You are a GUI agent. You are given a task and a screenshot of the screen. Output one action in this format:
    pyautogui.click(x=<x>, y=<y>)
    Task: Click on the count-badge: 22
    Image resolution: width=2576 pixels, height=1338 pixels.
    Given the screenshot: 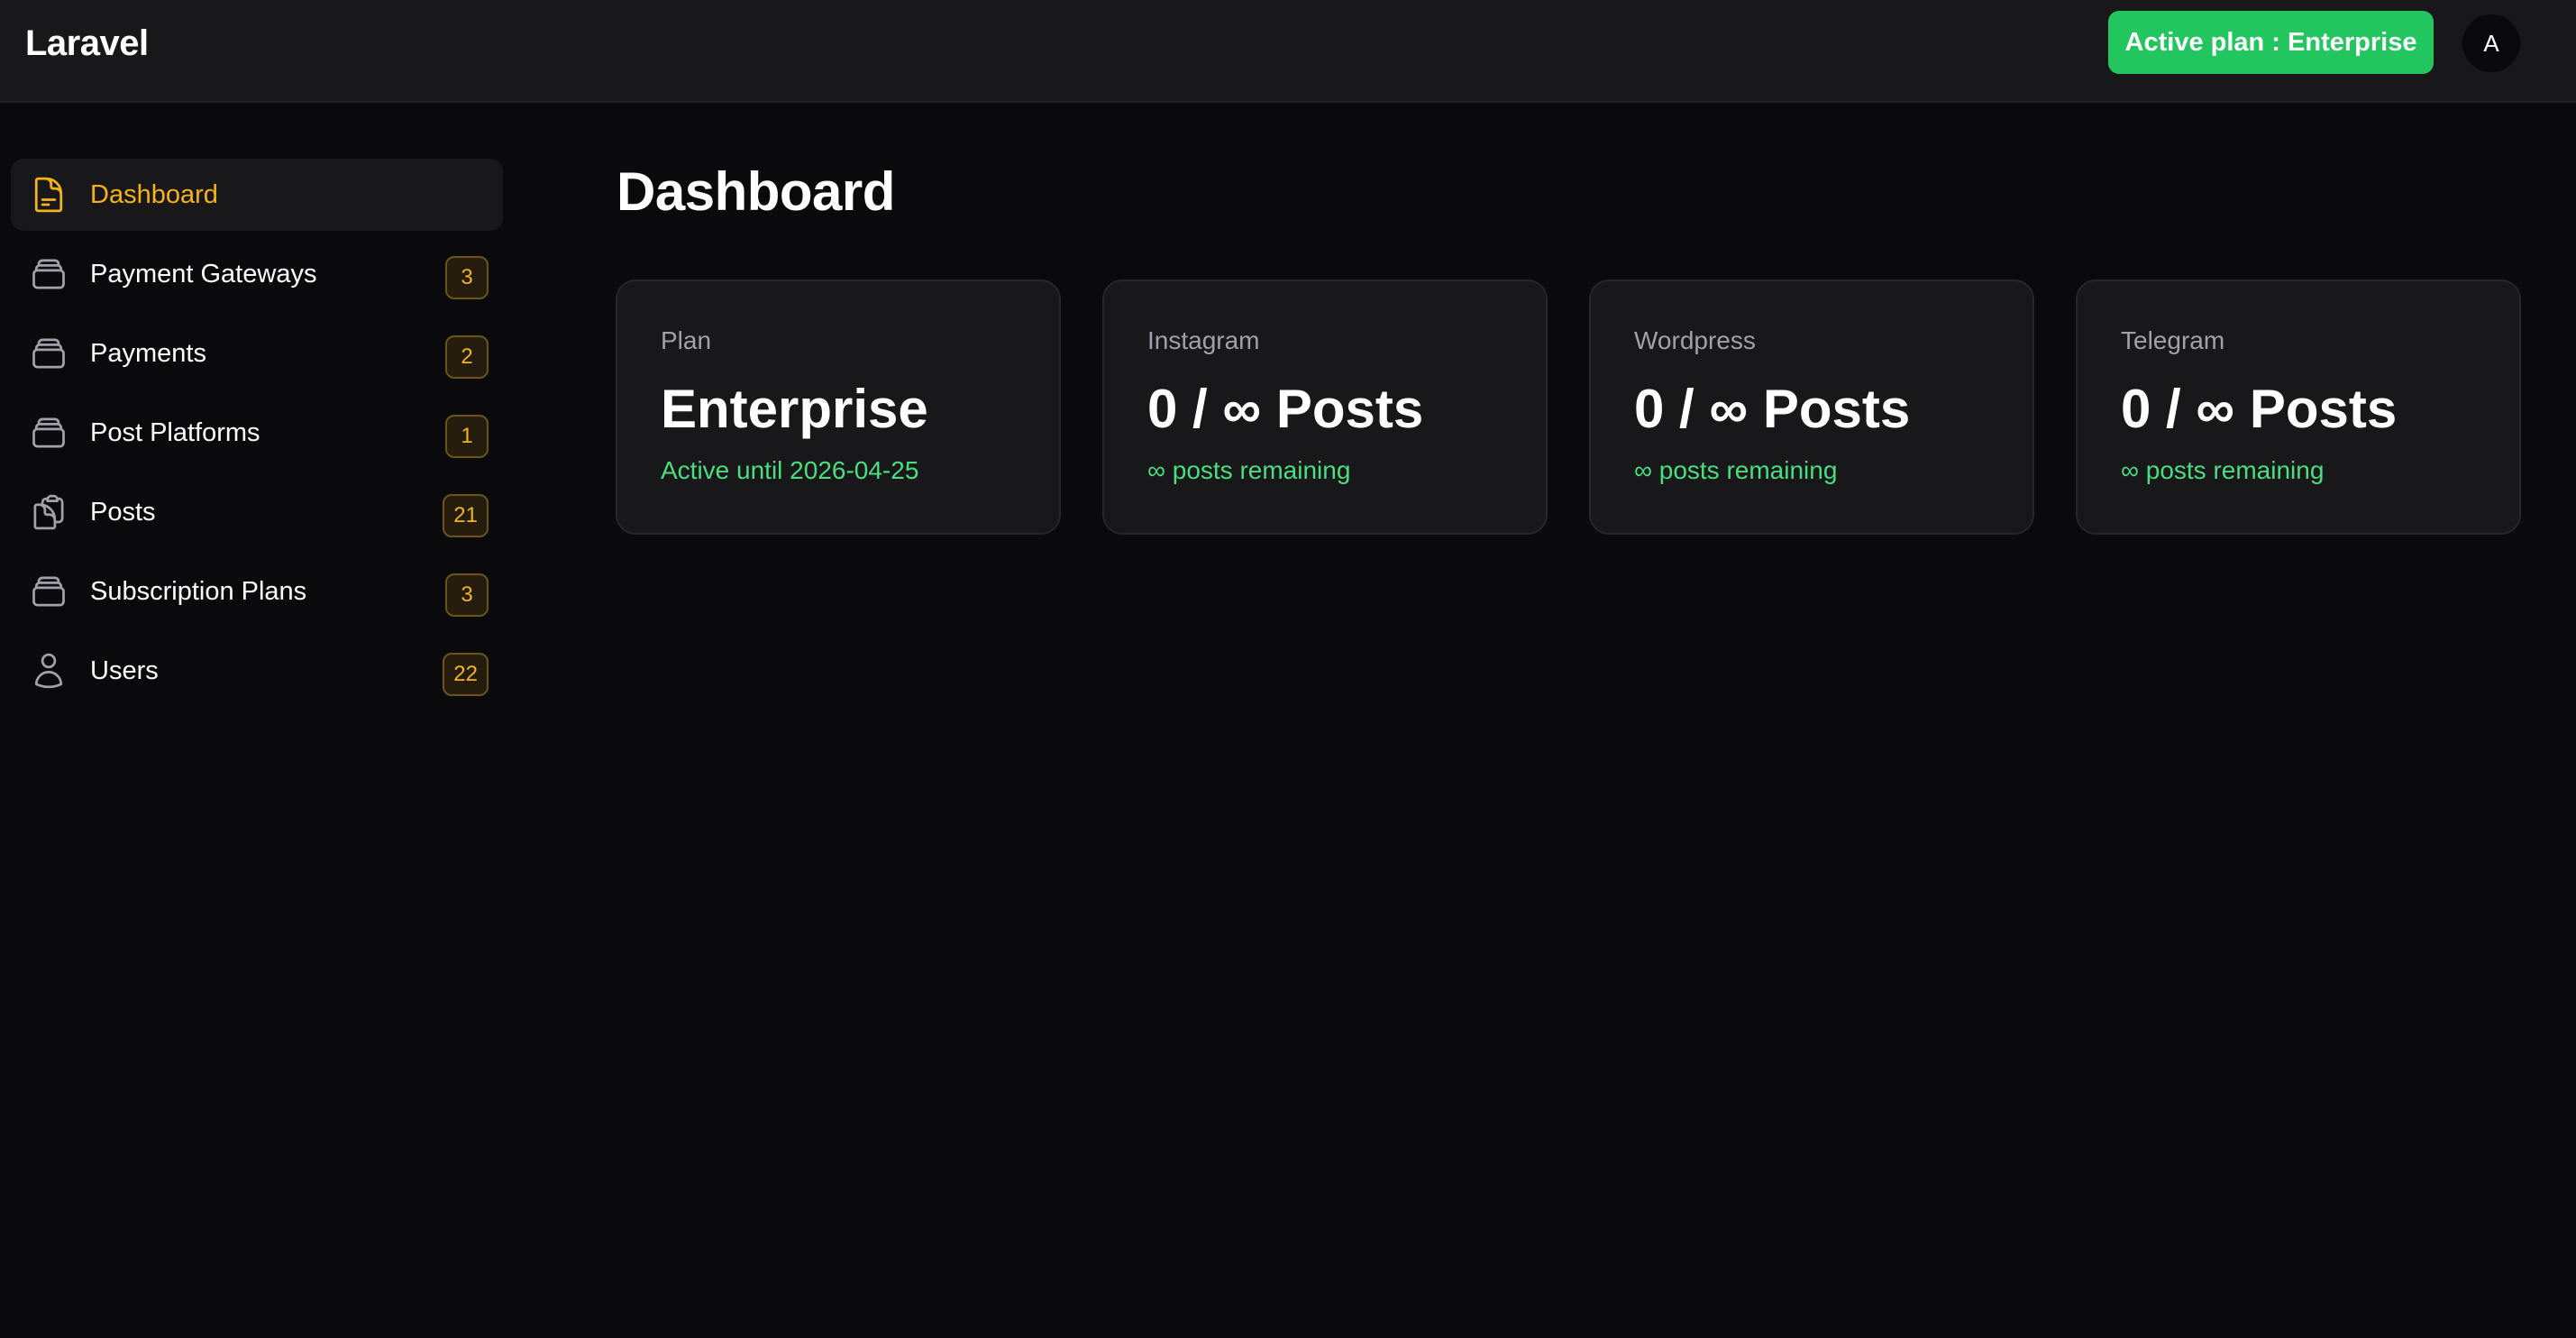 What is the action you would take?
    pyautogui.click(x=466, y=674)
    